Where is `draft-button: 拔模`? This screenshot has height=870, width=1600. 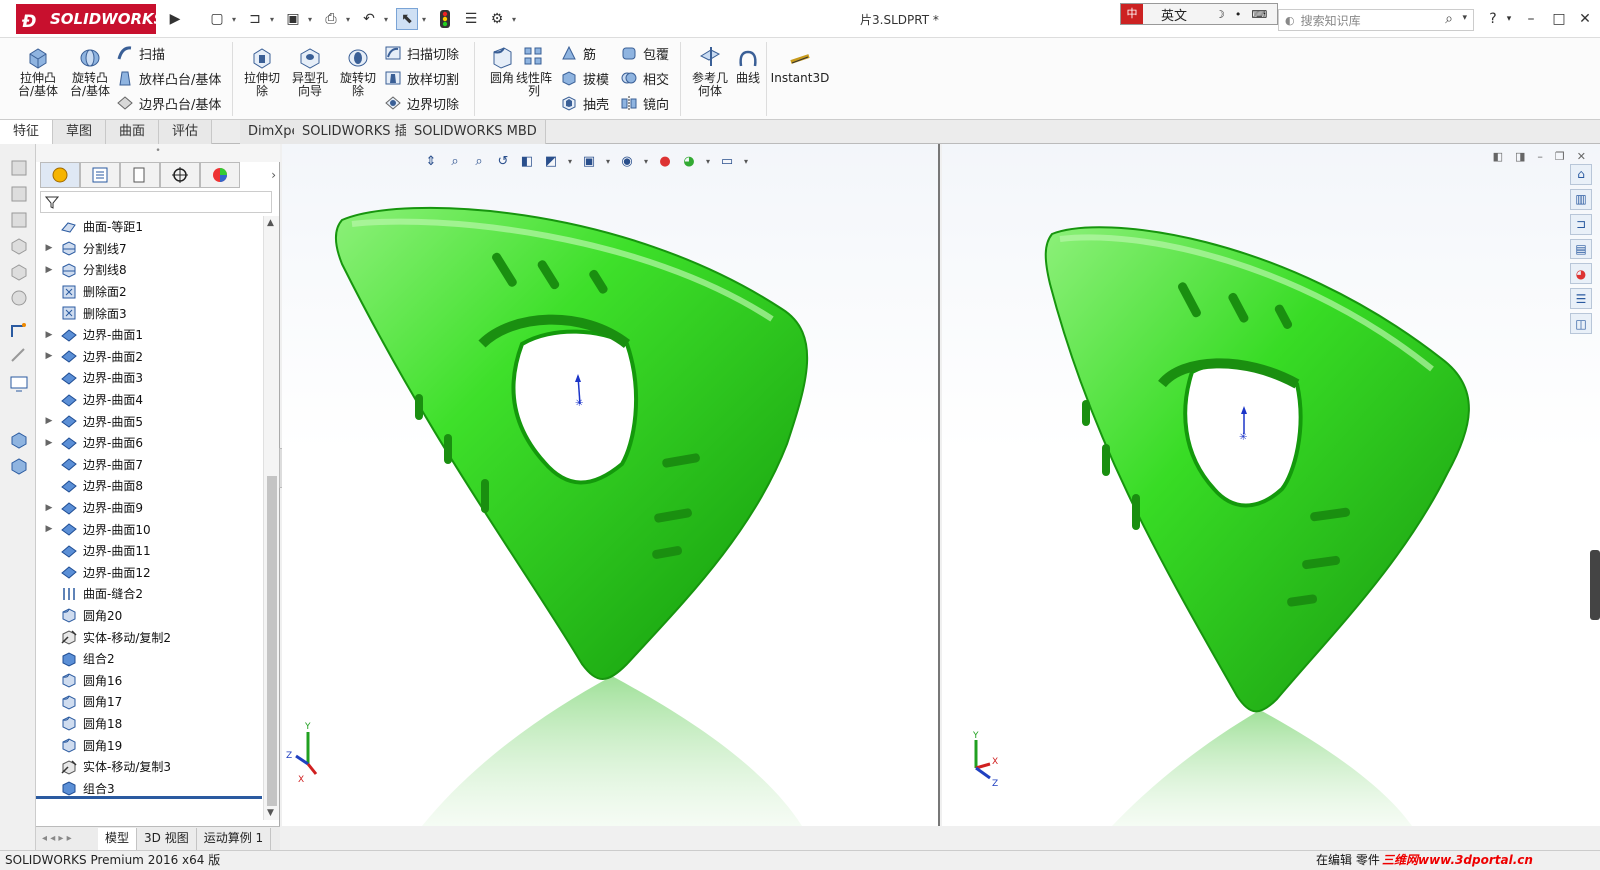
draft-button: 拔模 is located at coordinates (584, 78).